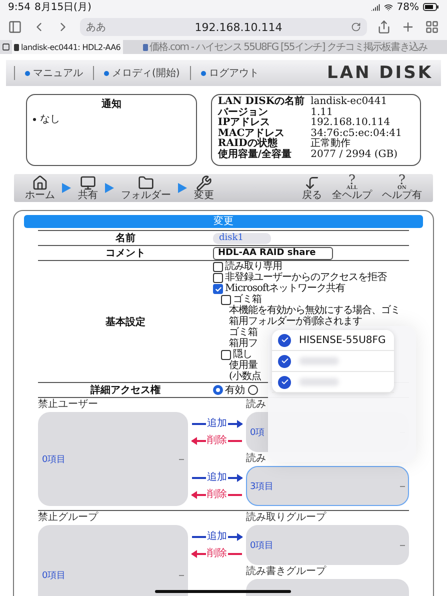 This screenshot has height=596, width=447. Describe the element at coordinates (223, 221) in the screenshot. I see `card-title: 変更` at that location.